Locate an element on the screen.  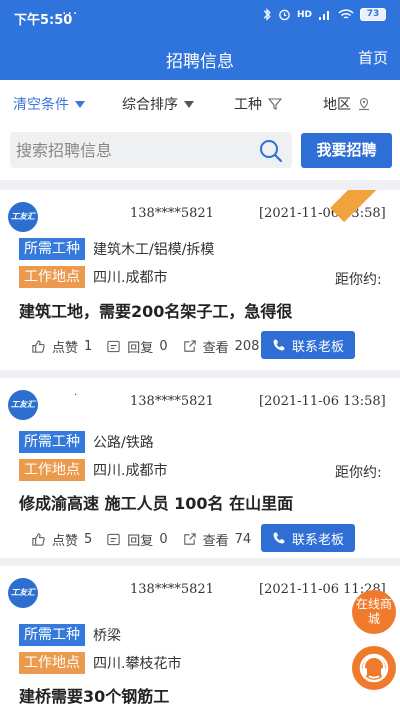
clear-filters-button: 清空条件 is located at coordinates (49, 104).